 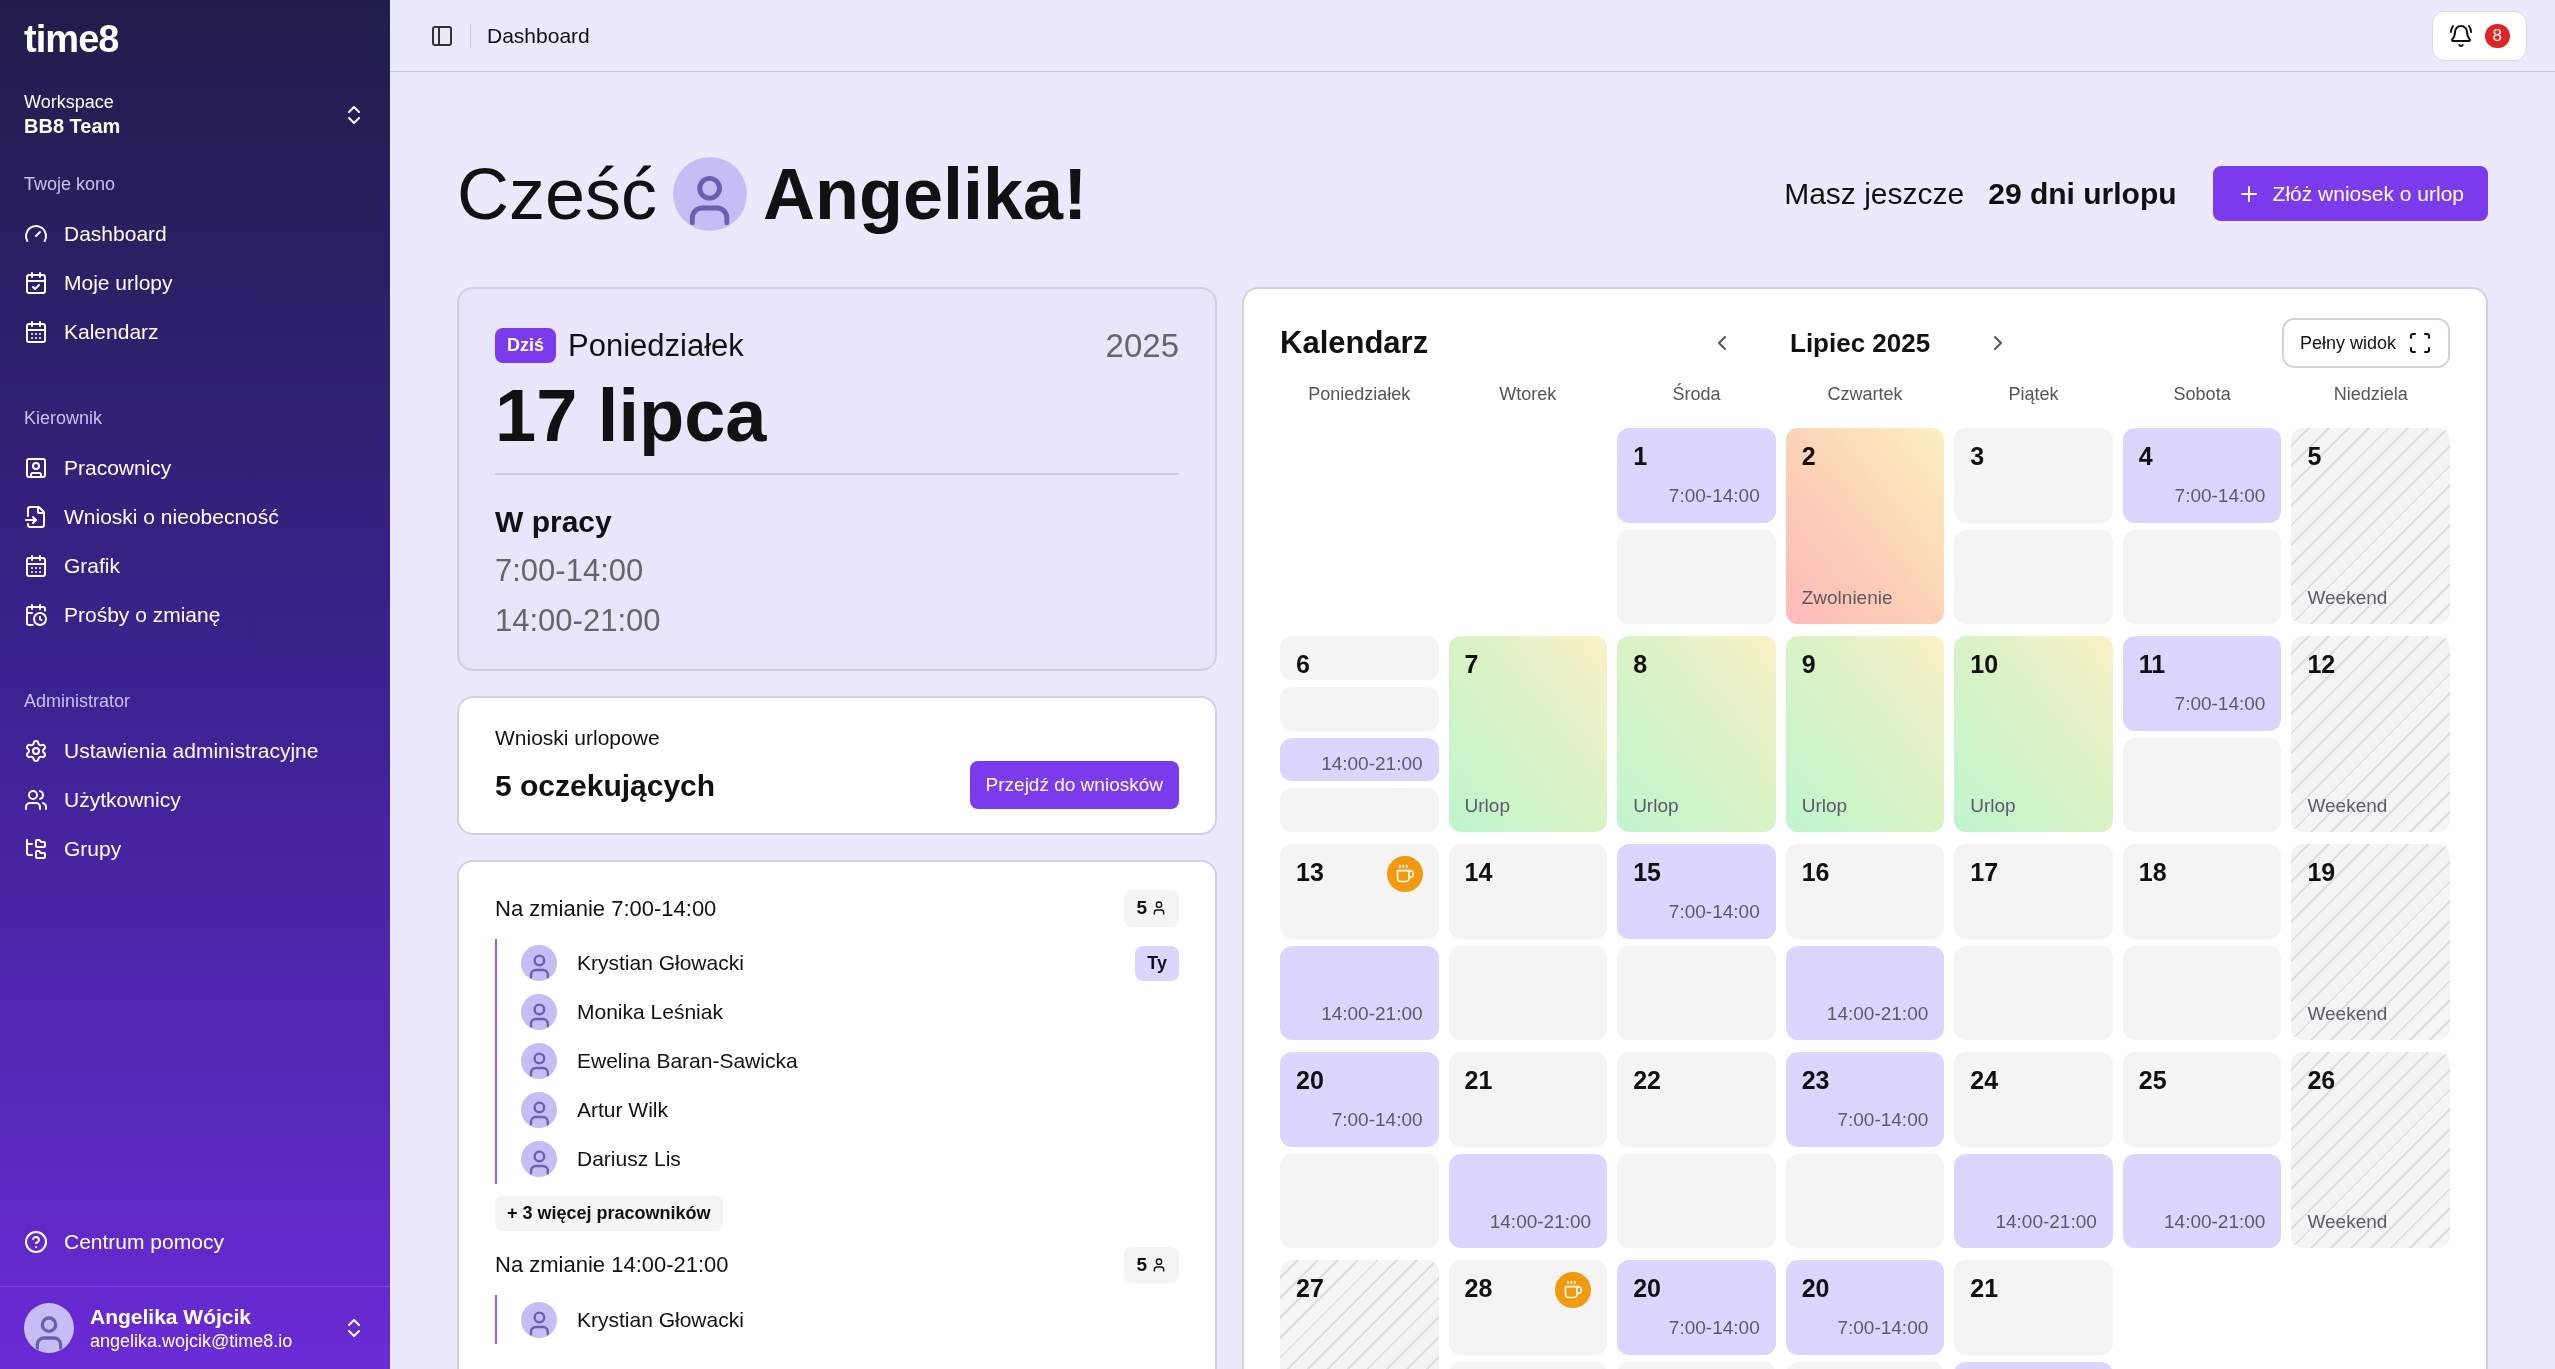 What do you see at coordinates (1310, 871) in the screenshot?
I see `day-number: 13` at bounding box center [1310, 871].